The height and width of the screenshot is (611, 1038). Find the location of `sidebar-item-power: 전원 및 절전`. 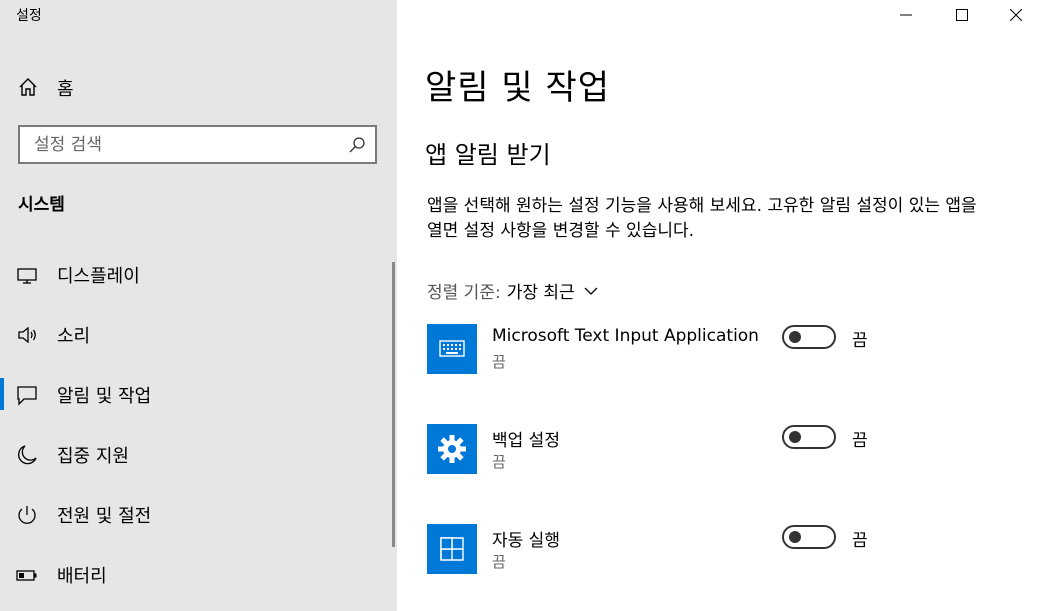

sidebar-item-power: 전원 및 절전 is located at coordinates (198, 514).